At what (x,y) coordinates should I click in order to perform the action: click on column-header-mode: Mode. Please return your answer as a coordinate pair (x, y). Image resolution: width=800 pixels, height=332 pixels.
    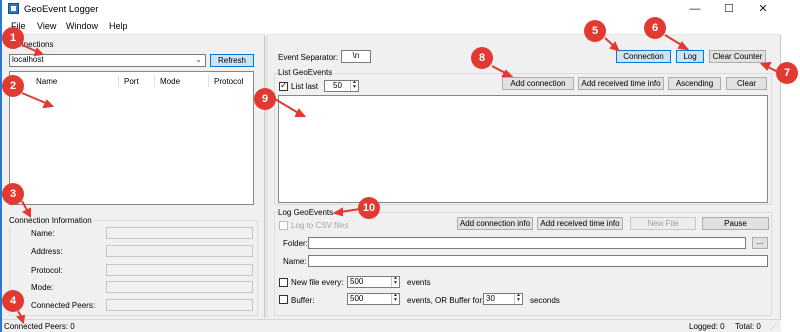
    Looking at the image, I should click on (170, 81).